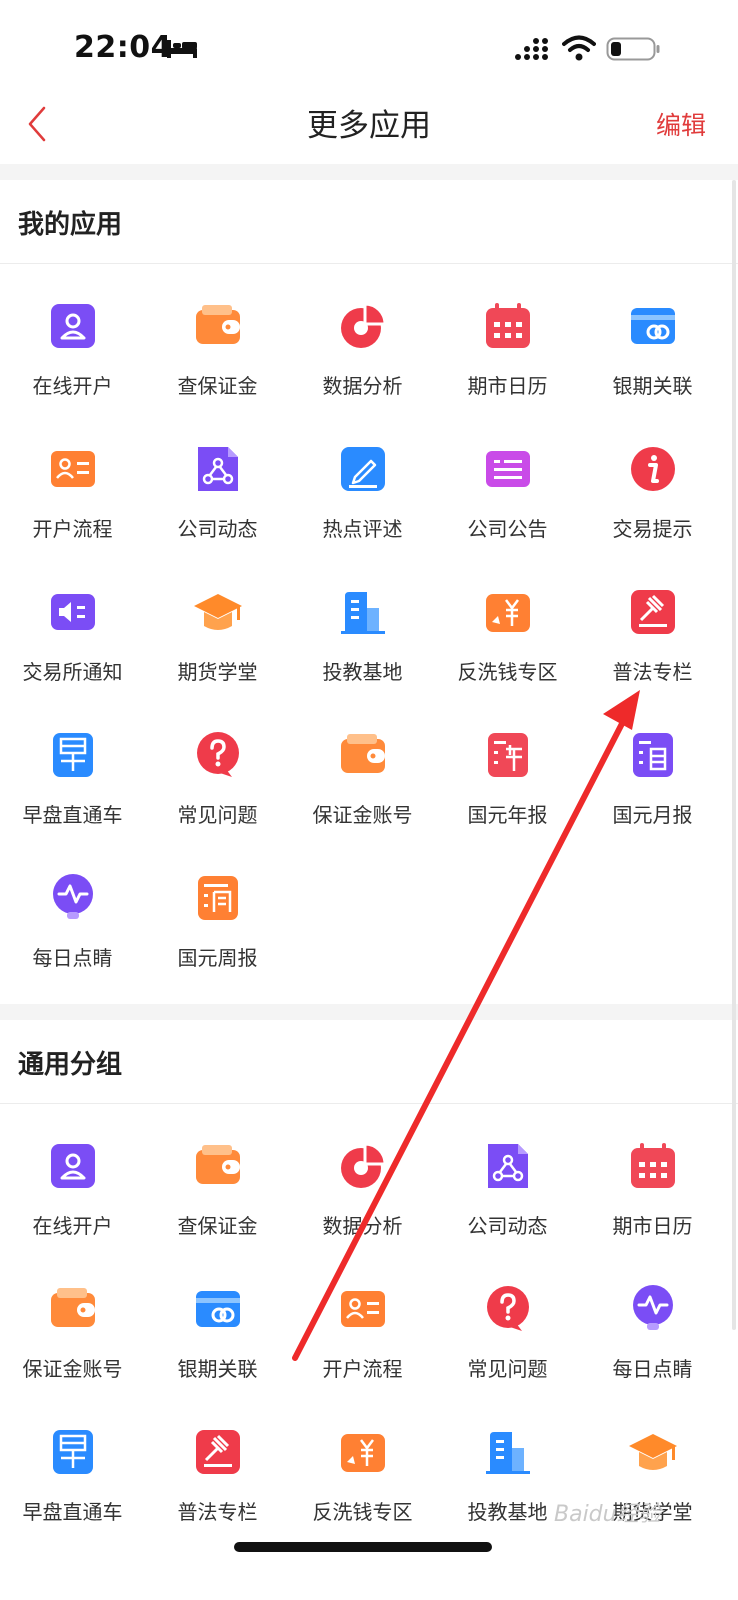 This screenshot has height=1600, width=738. Describe the element at coordinates (369, 130) in the screenshot. I see `nav-bar: 更多应用 编辑` at that location.